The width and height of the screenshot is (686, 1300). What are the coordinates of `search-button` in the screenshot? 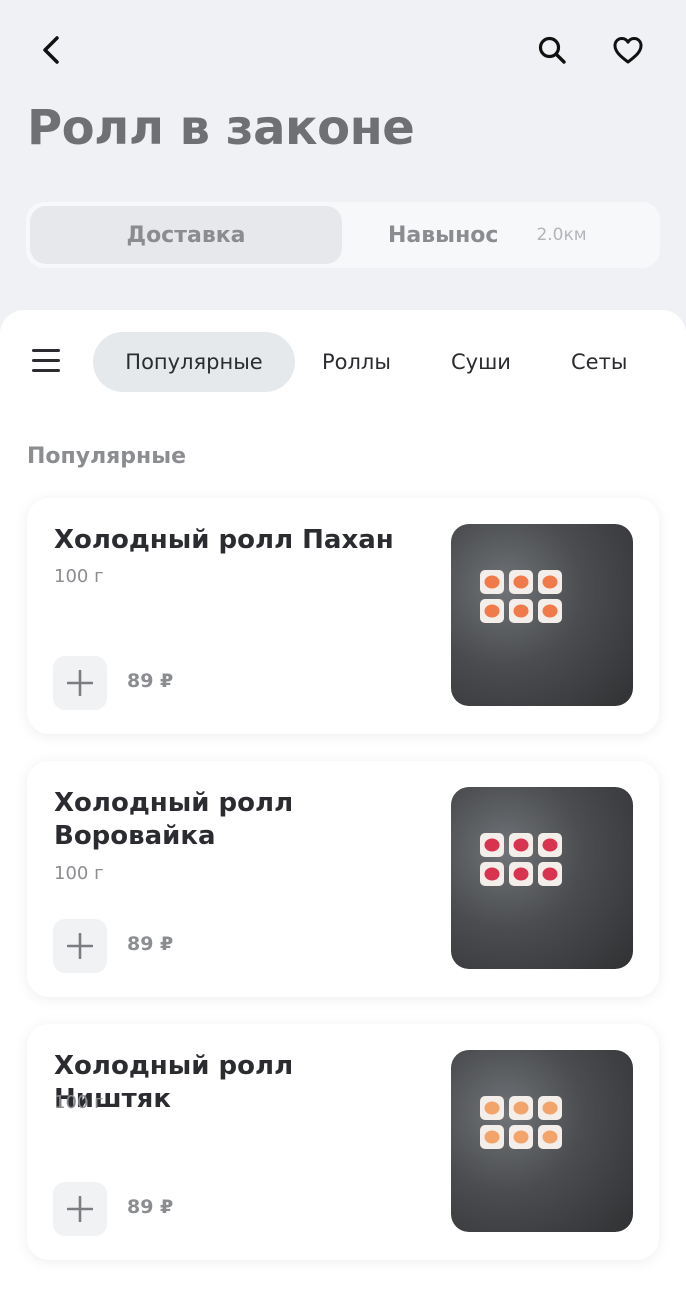 It's located at (552, 50).